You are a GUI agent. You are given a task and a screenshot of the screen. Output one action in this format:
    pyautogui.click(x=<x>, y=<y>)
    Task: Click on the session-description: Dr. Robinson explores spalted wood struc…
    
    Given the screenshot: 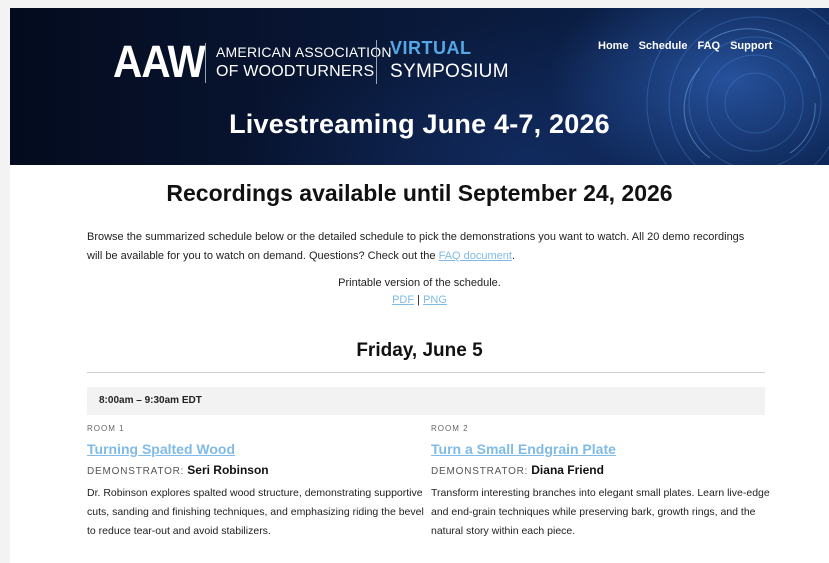 What is the action you would take?
    pyautogui.click(x=255, y=512)
    